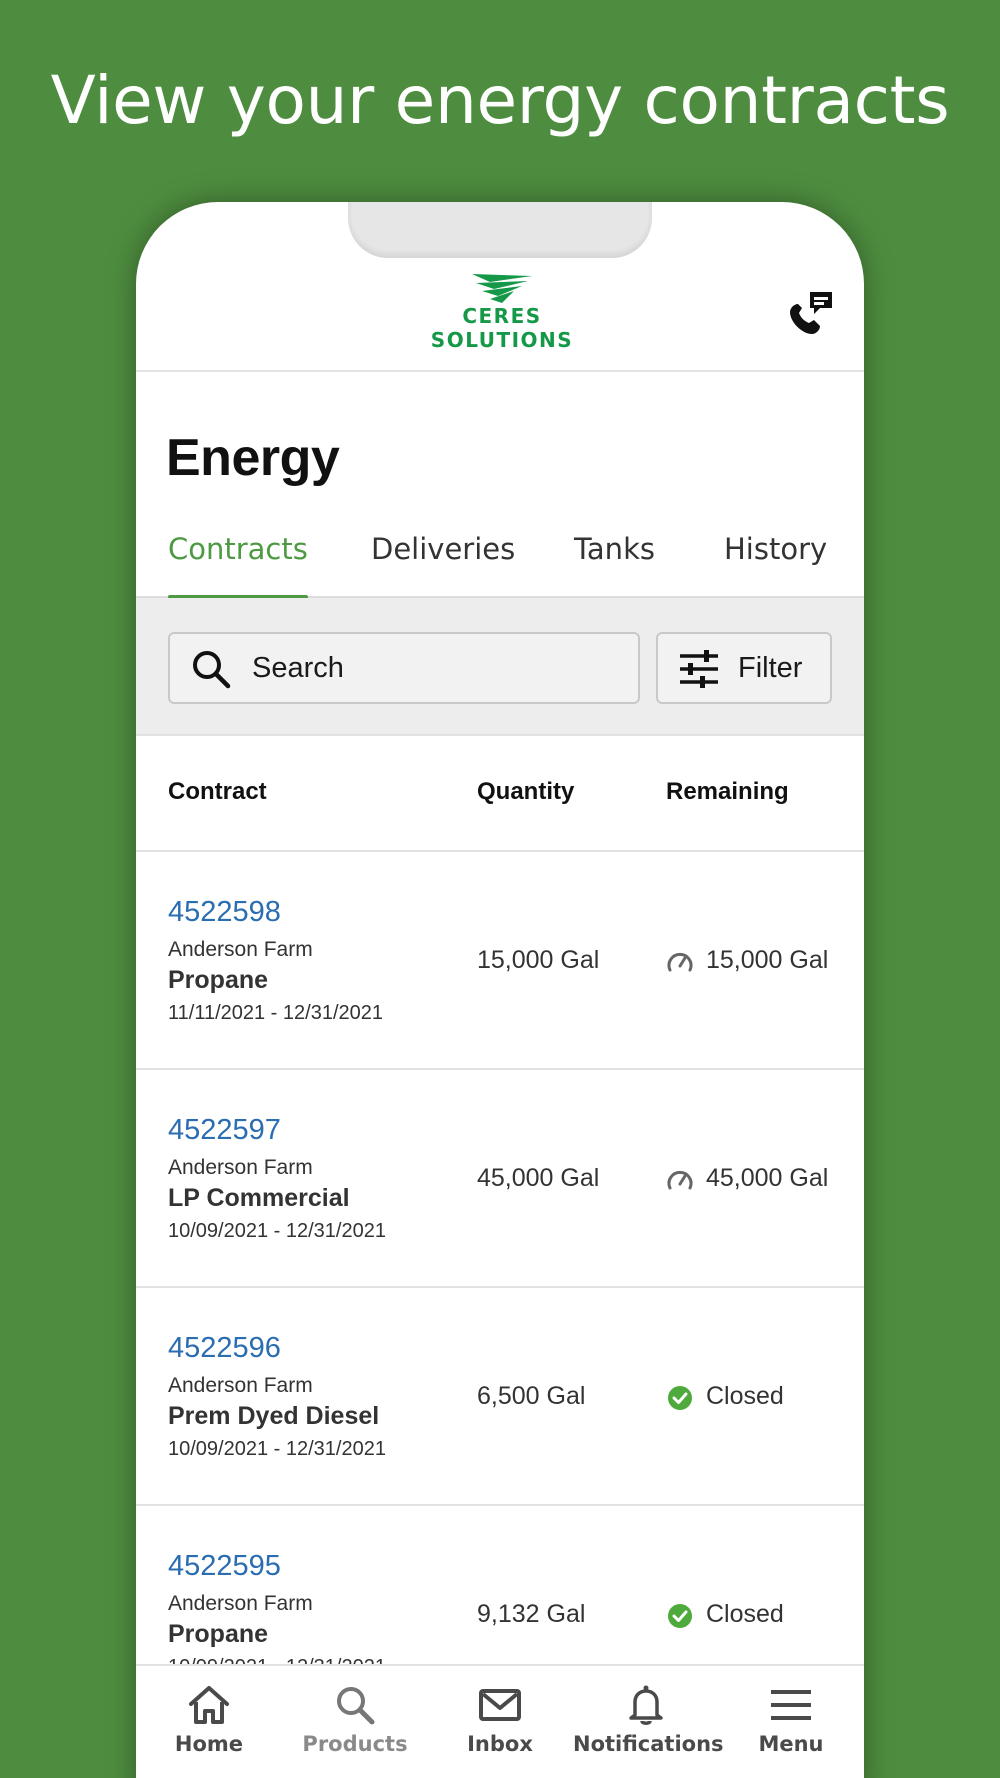 Image resolution: width=1000 pixels, height=1778 pixels. What do you see at coordinates (253, 458) in the screenshot?
I see `page-title: Energy` at bounding box center [253, 458].